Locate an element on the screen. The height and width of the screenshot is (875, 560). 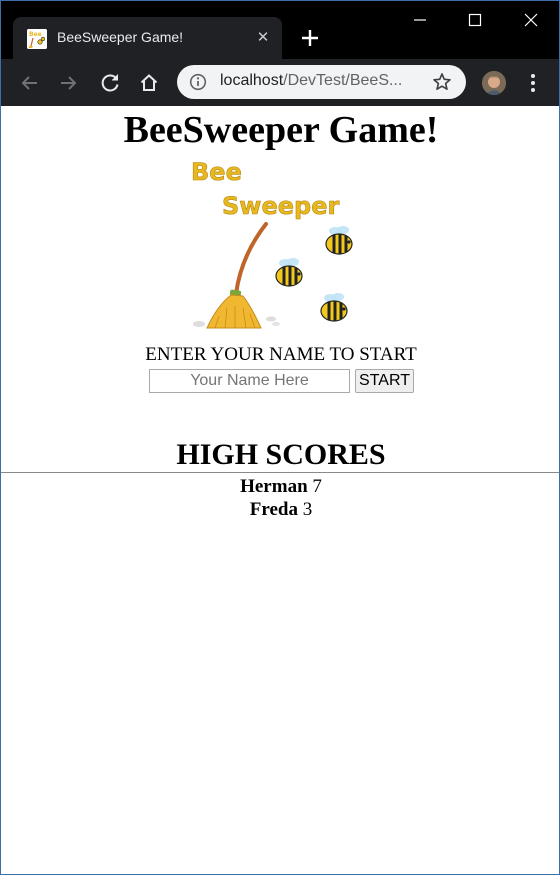
tab-close-icon: ✕ is located at coordinates (263, 37).